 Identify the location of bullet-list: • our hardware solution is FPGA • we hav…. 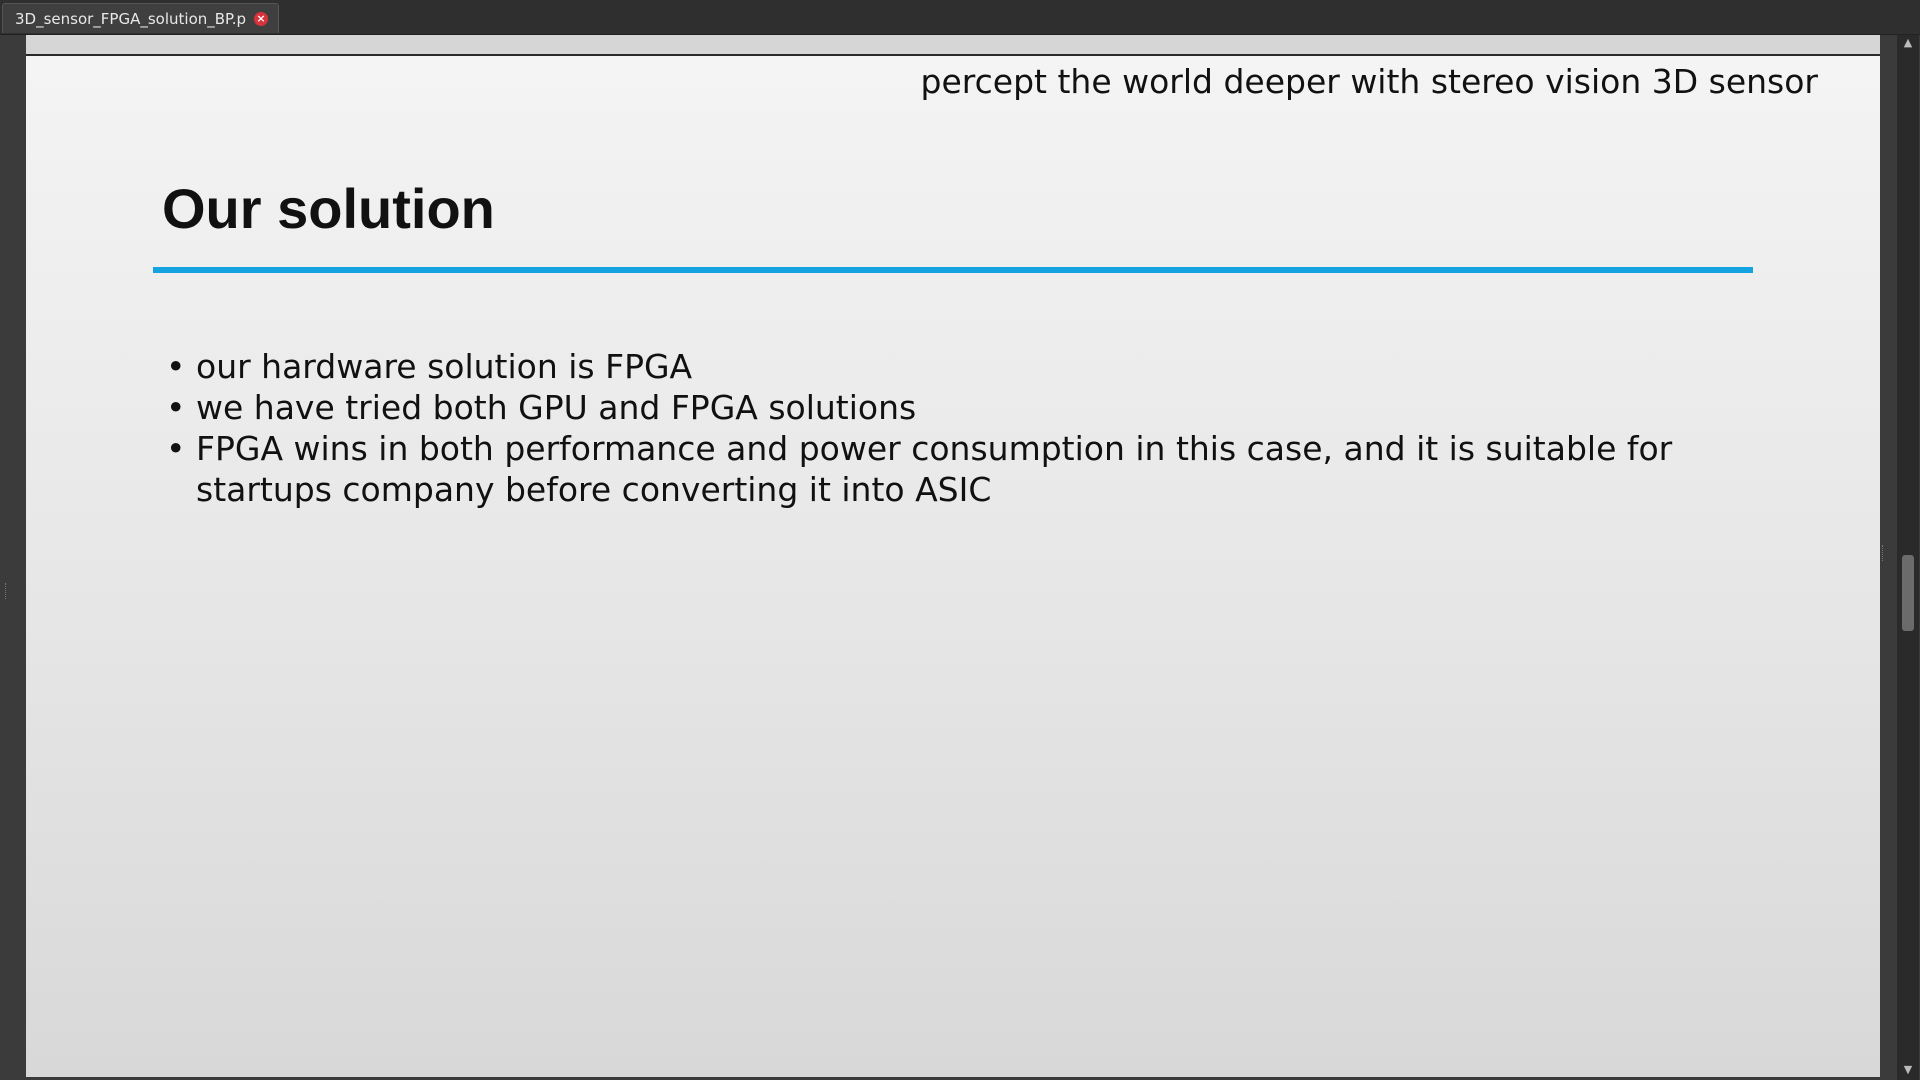
(962, 428).